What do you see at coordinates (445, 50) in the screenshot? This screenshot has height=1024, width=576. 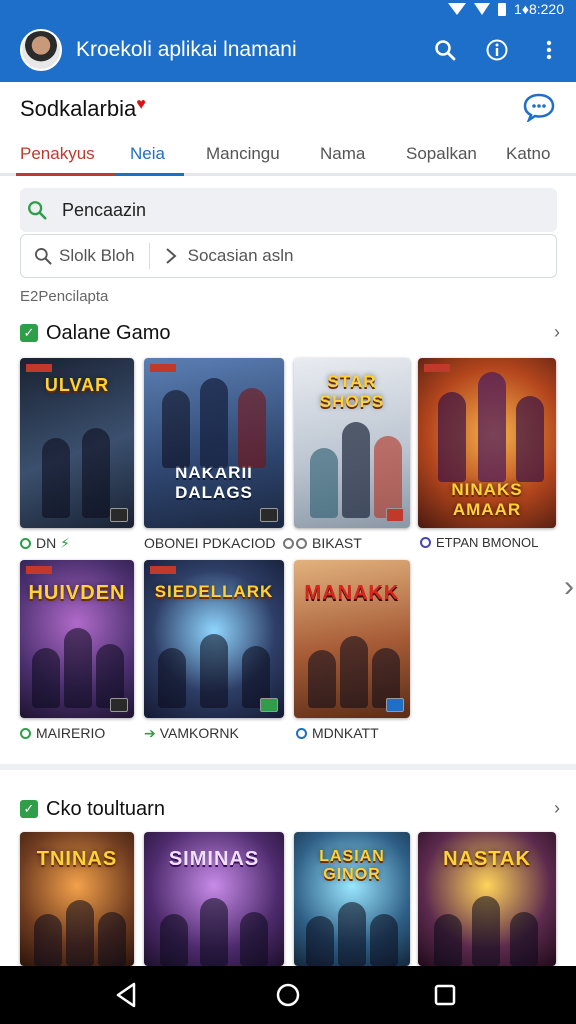 I see `search-button` at bounding box center [445, 50].